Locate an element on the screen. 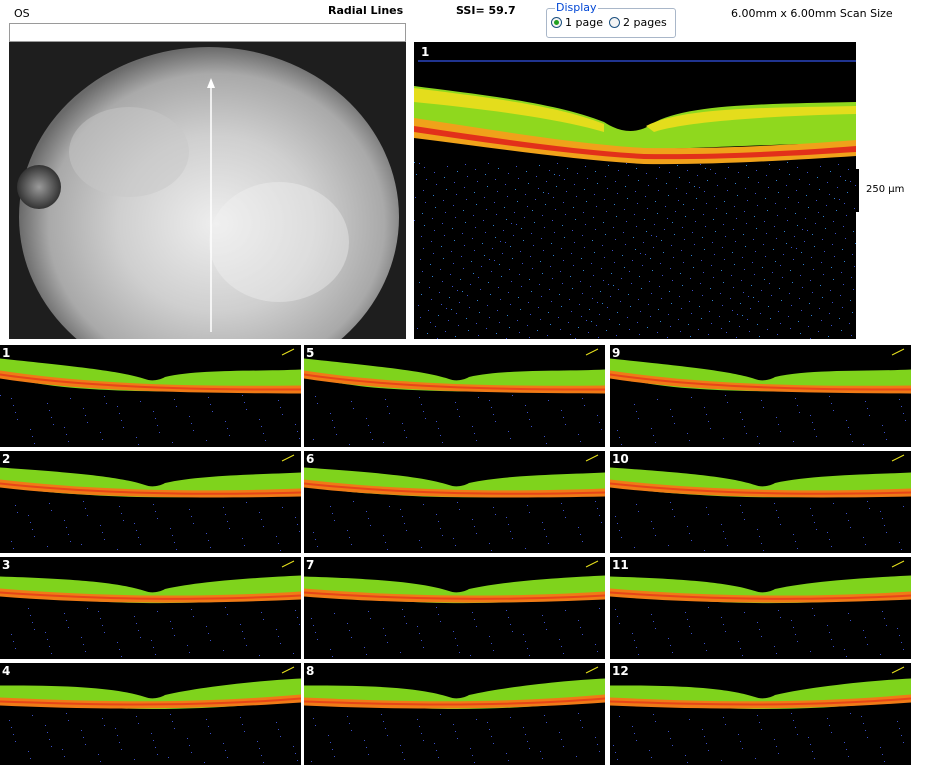  display-1-page-radio: 1 page is located at coordinates (577, 22).